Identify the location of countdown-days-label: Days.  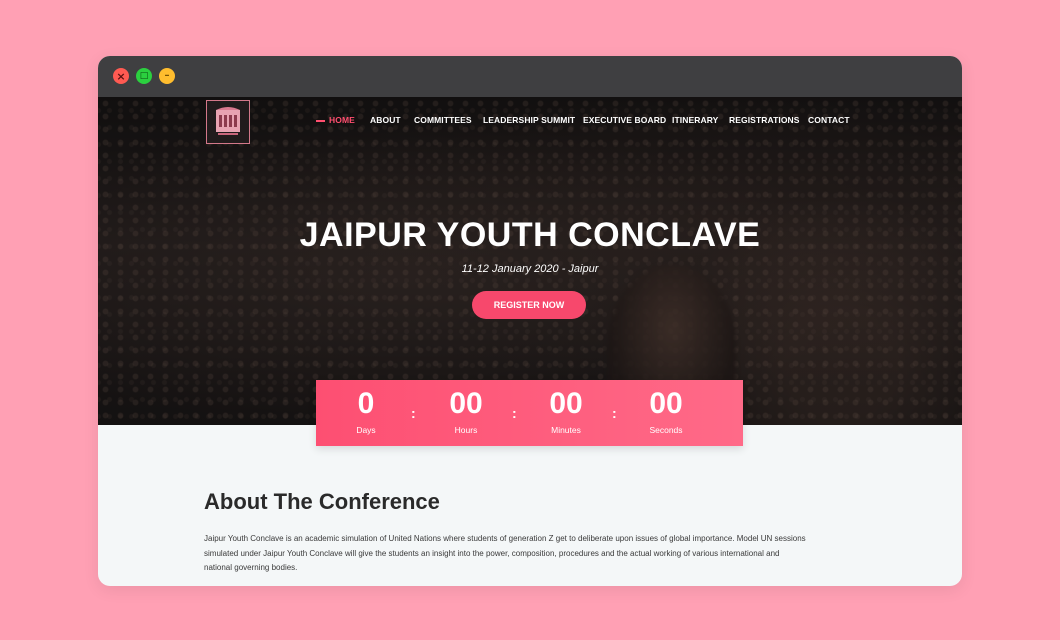
(366, 430).